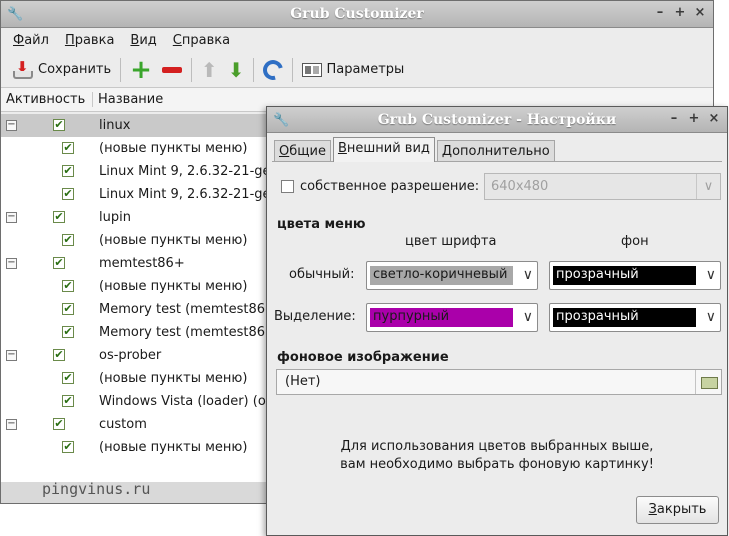 The width and height of the screenshot is (729, 536). I want to click on add-button: +, so click(141, 70).